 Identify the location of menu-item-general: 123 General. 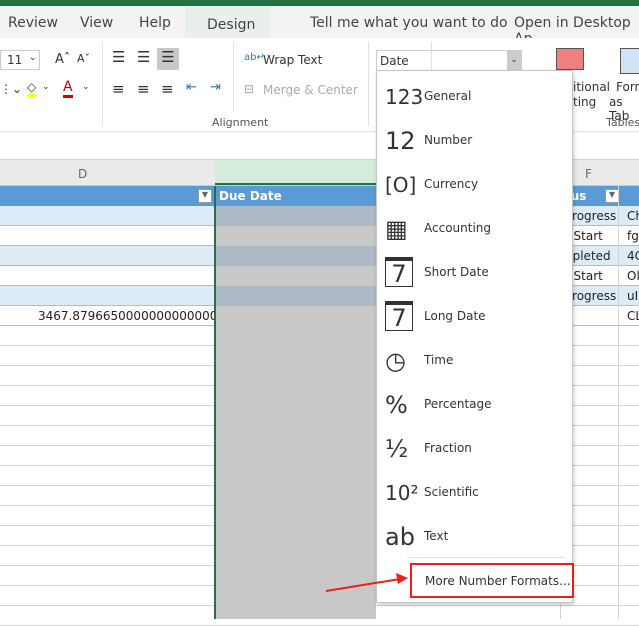
(474, 97).